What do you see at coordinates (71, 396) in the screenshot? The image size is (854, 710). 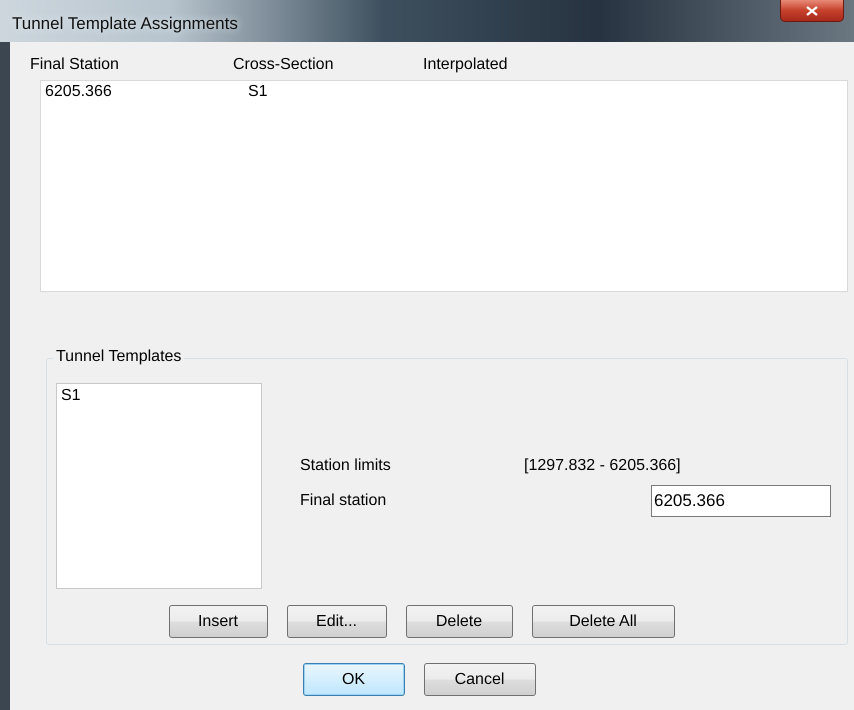 I see `template-item: S1` at bounding box center [71, 396].